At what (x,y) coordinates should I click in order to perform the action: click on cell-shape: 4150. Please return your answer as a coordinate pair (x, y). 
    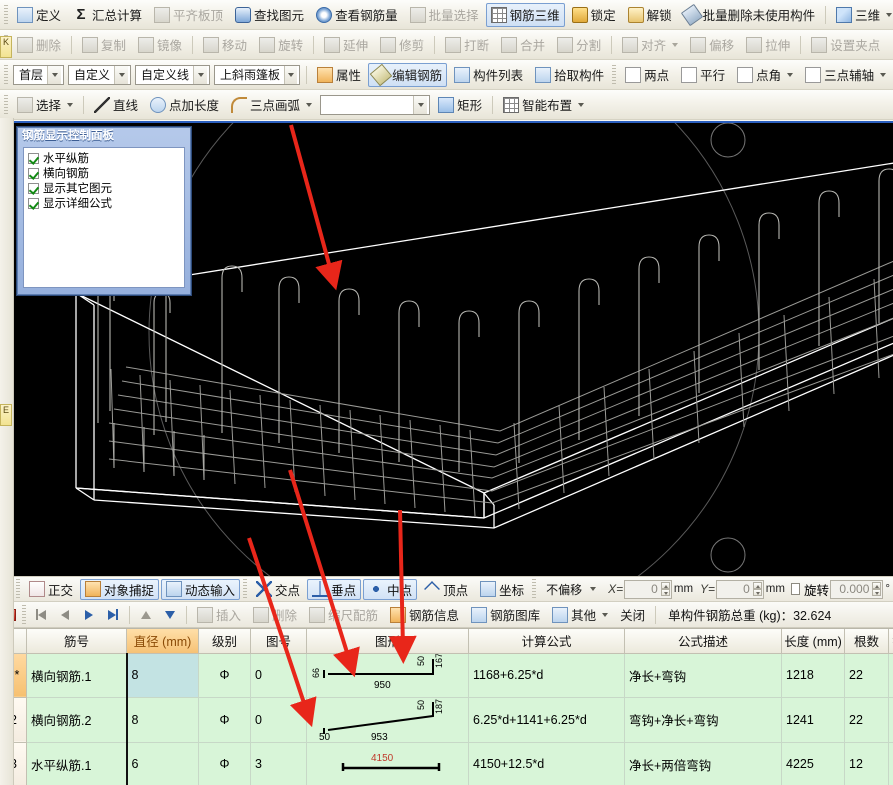
    Looking at the image, I should click on (387, 763).